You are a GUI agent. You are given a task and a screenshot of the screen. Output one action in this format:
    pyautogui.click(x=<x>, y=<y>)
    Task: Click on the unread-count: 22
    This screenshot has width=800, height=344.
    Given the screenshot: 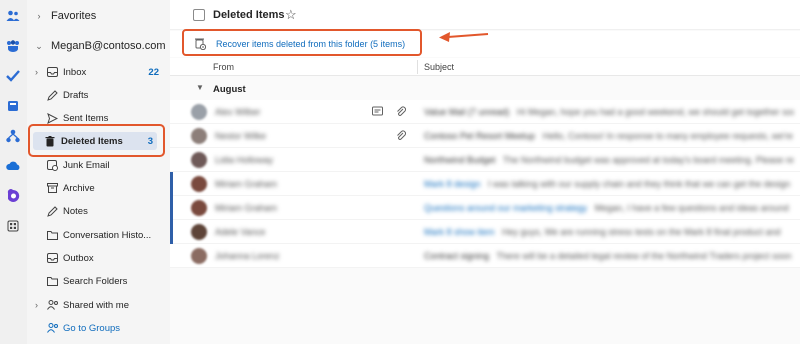 What is the action you would take?
    pyautogui.click(x=153, y=72)
    